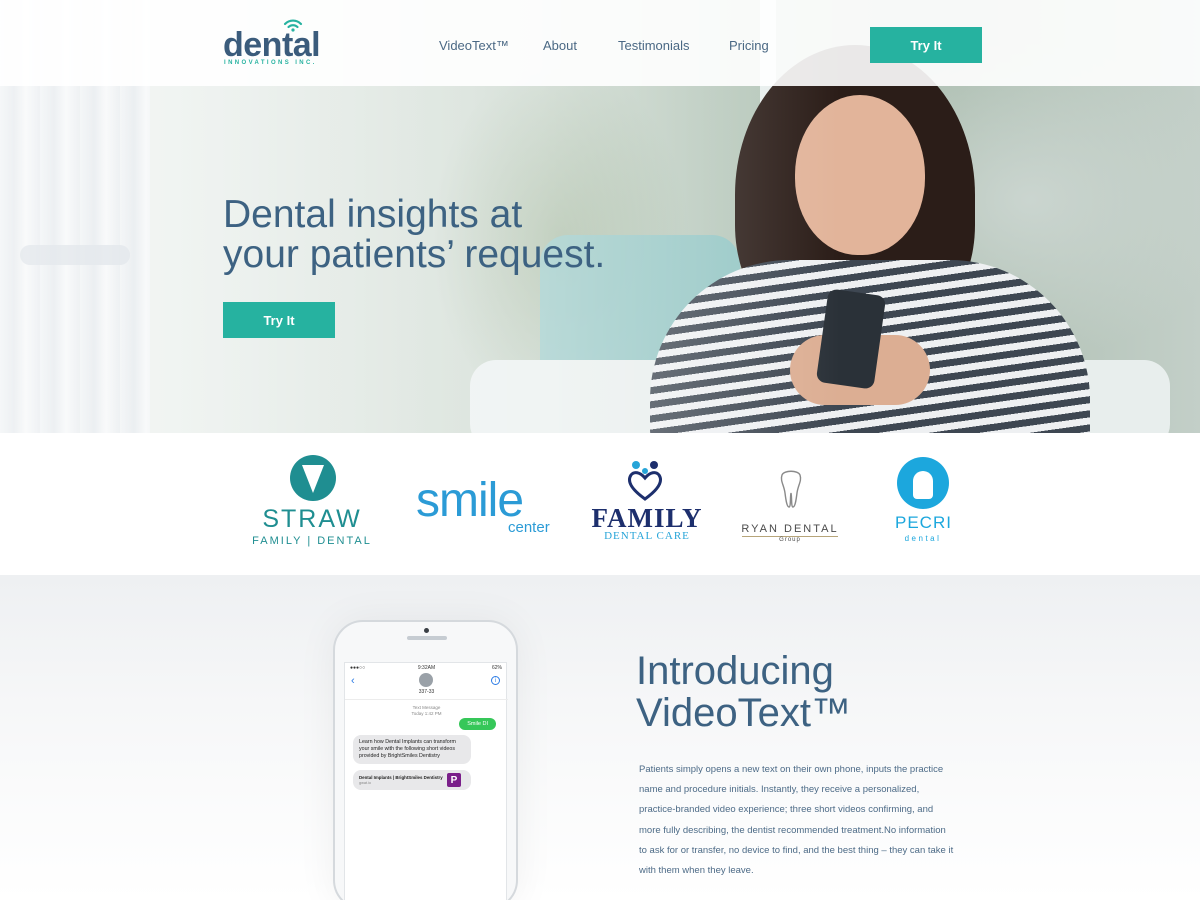  Describe the element at coordinates (560, 45) in the screenshot. I see `nav-link-about: About` at that location.